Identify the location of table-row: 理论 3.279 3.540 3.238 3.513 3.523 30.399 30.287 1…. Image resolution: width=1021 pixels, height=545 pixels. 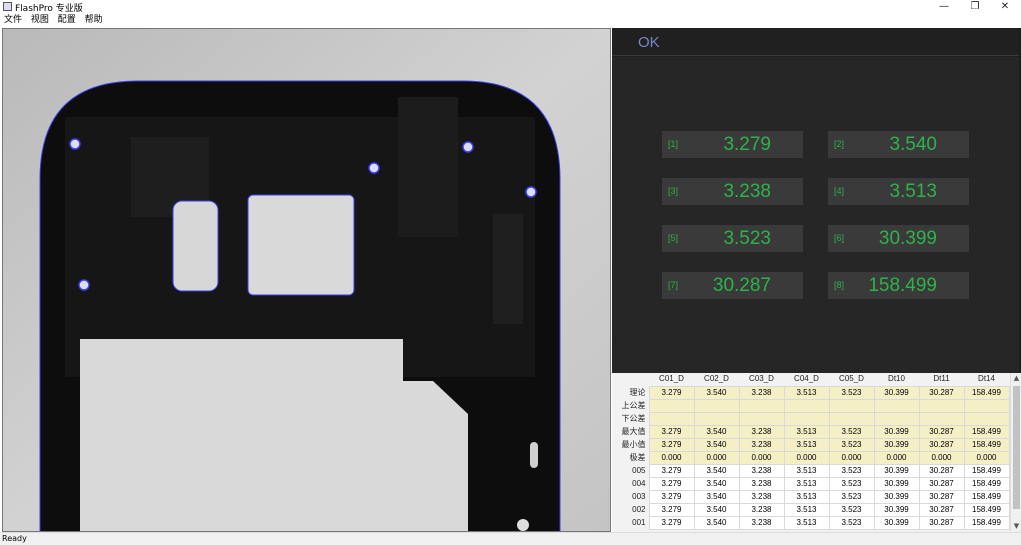
(811, 392).